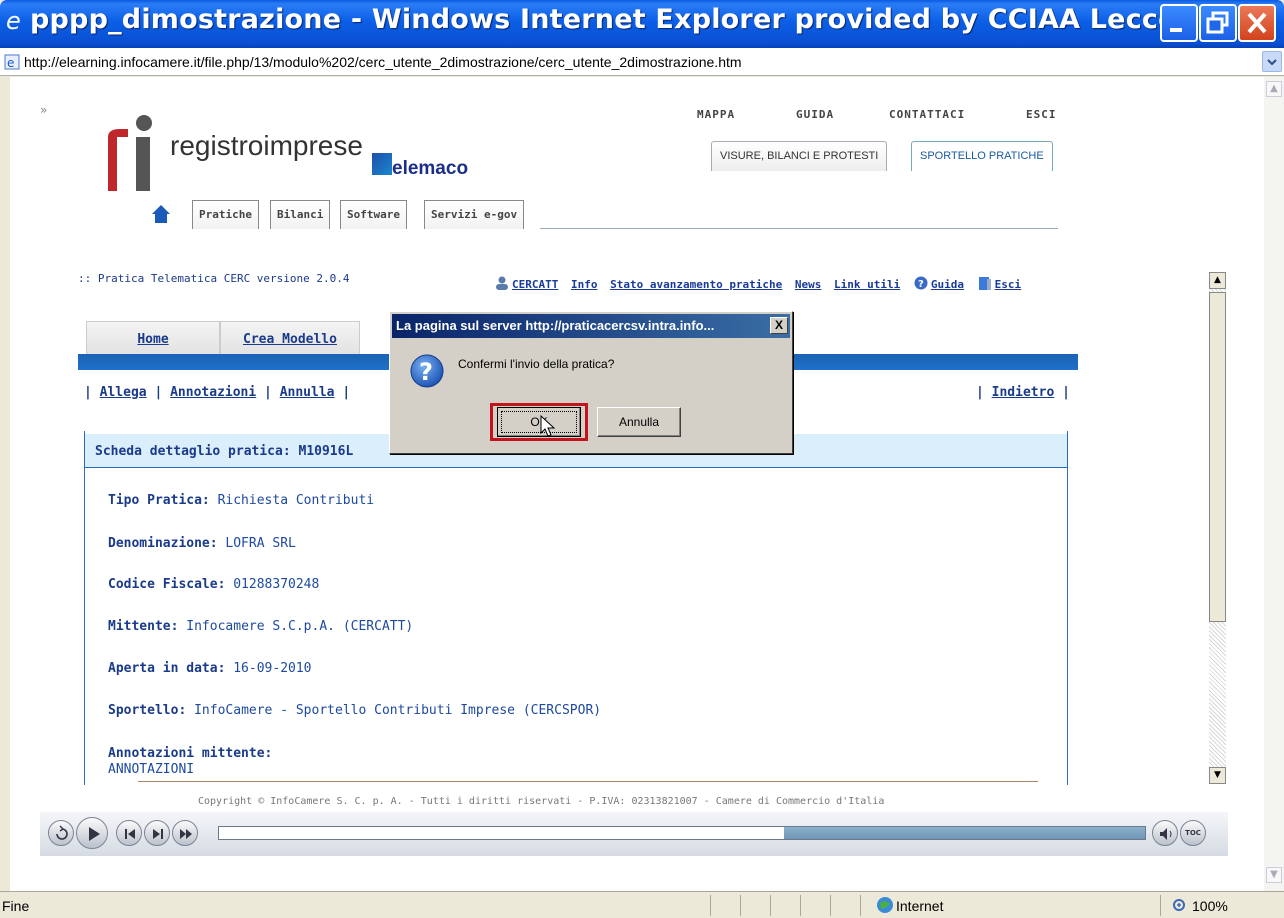  I want to click on inner-scroll-up: ▲, so click(1217, 280).